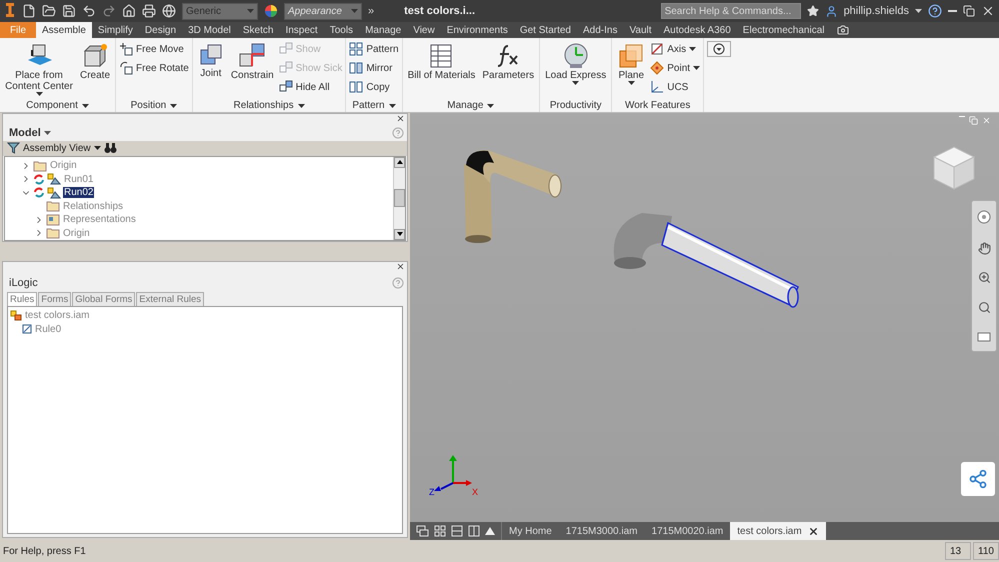 The height and width of the screenshot is (562, 999). What do you see at coordinates (575, 69) in the screenshot?
I see `ribbon-button: Load Express` at bounding box center [575, 69].